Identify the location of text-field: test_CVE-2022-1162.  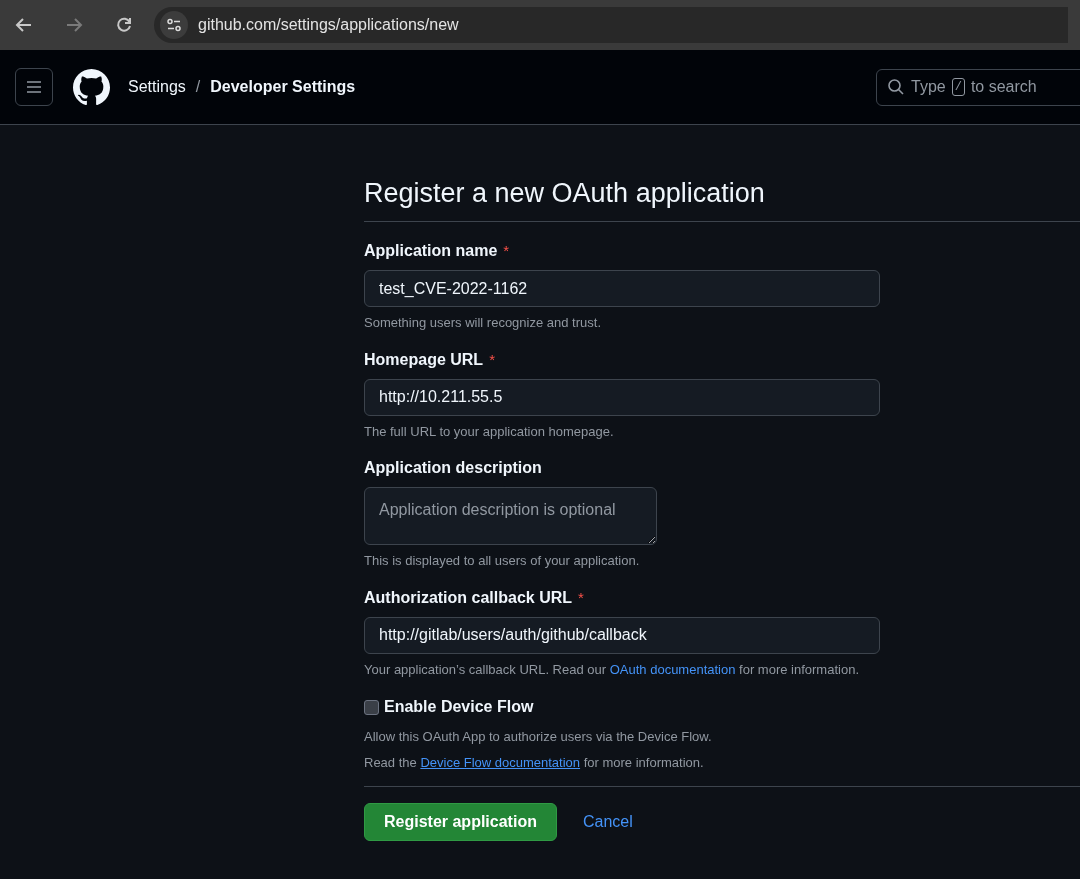
(622, 288).